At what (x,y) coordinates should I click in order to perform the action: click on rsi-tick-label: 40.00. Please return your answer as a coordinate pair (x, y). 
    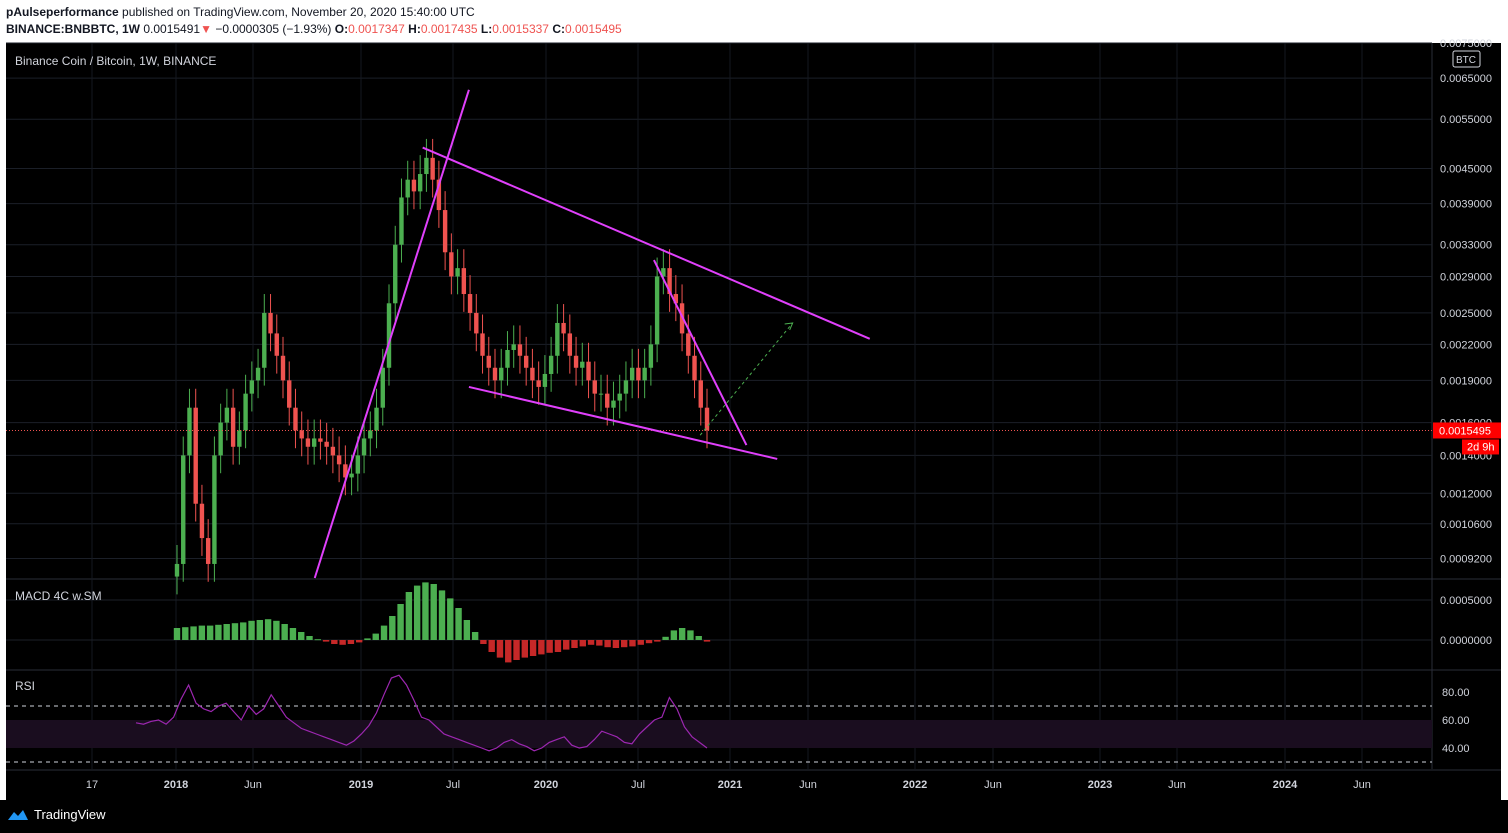
    Looking at the image, I should click on (1456, 749).